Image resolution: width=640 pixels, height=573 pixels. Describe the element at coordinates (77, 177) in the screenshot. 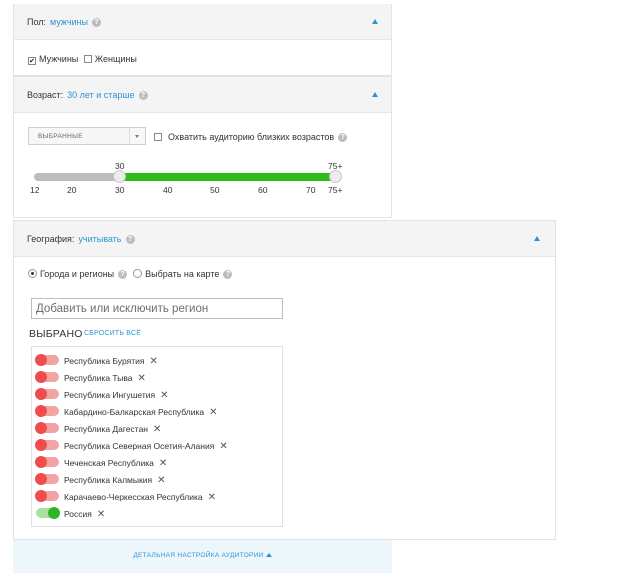

I see `age-slider-track` at that location.